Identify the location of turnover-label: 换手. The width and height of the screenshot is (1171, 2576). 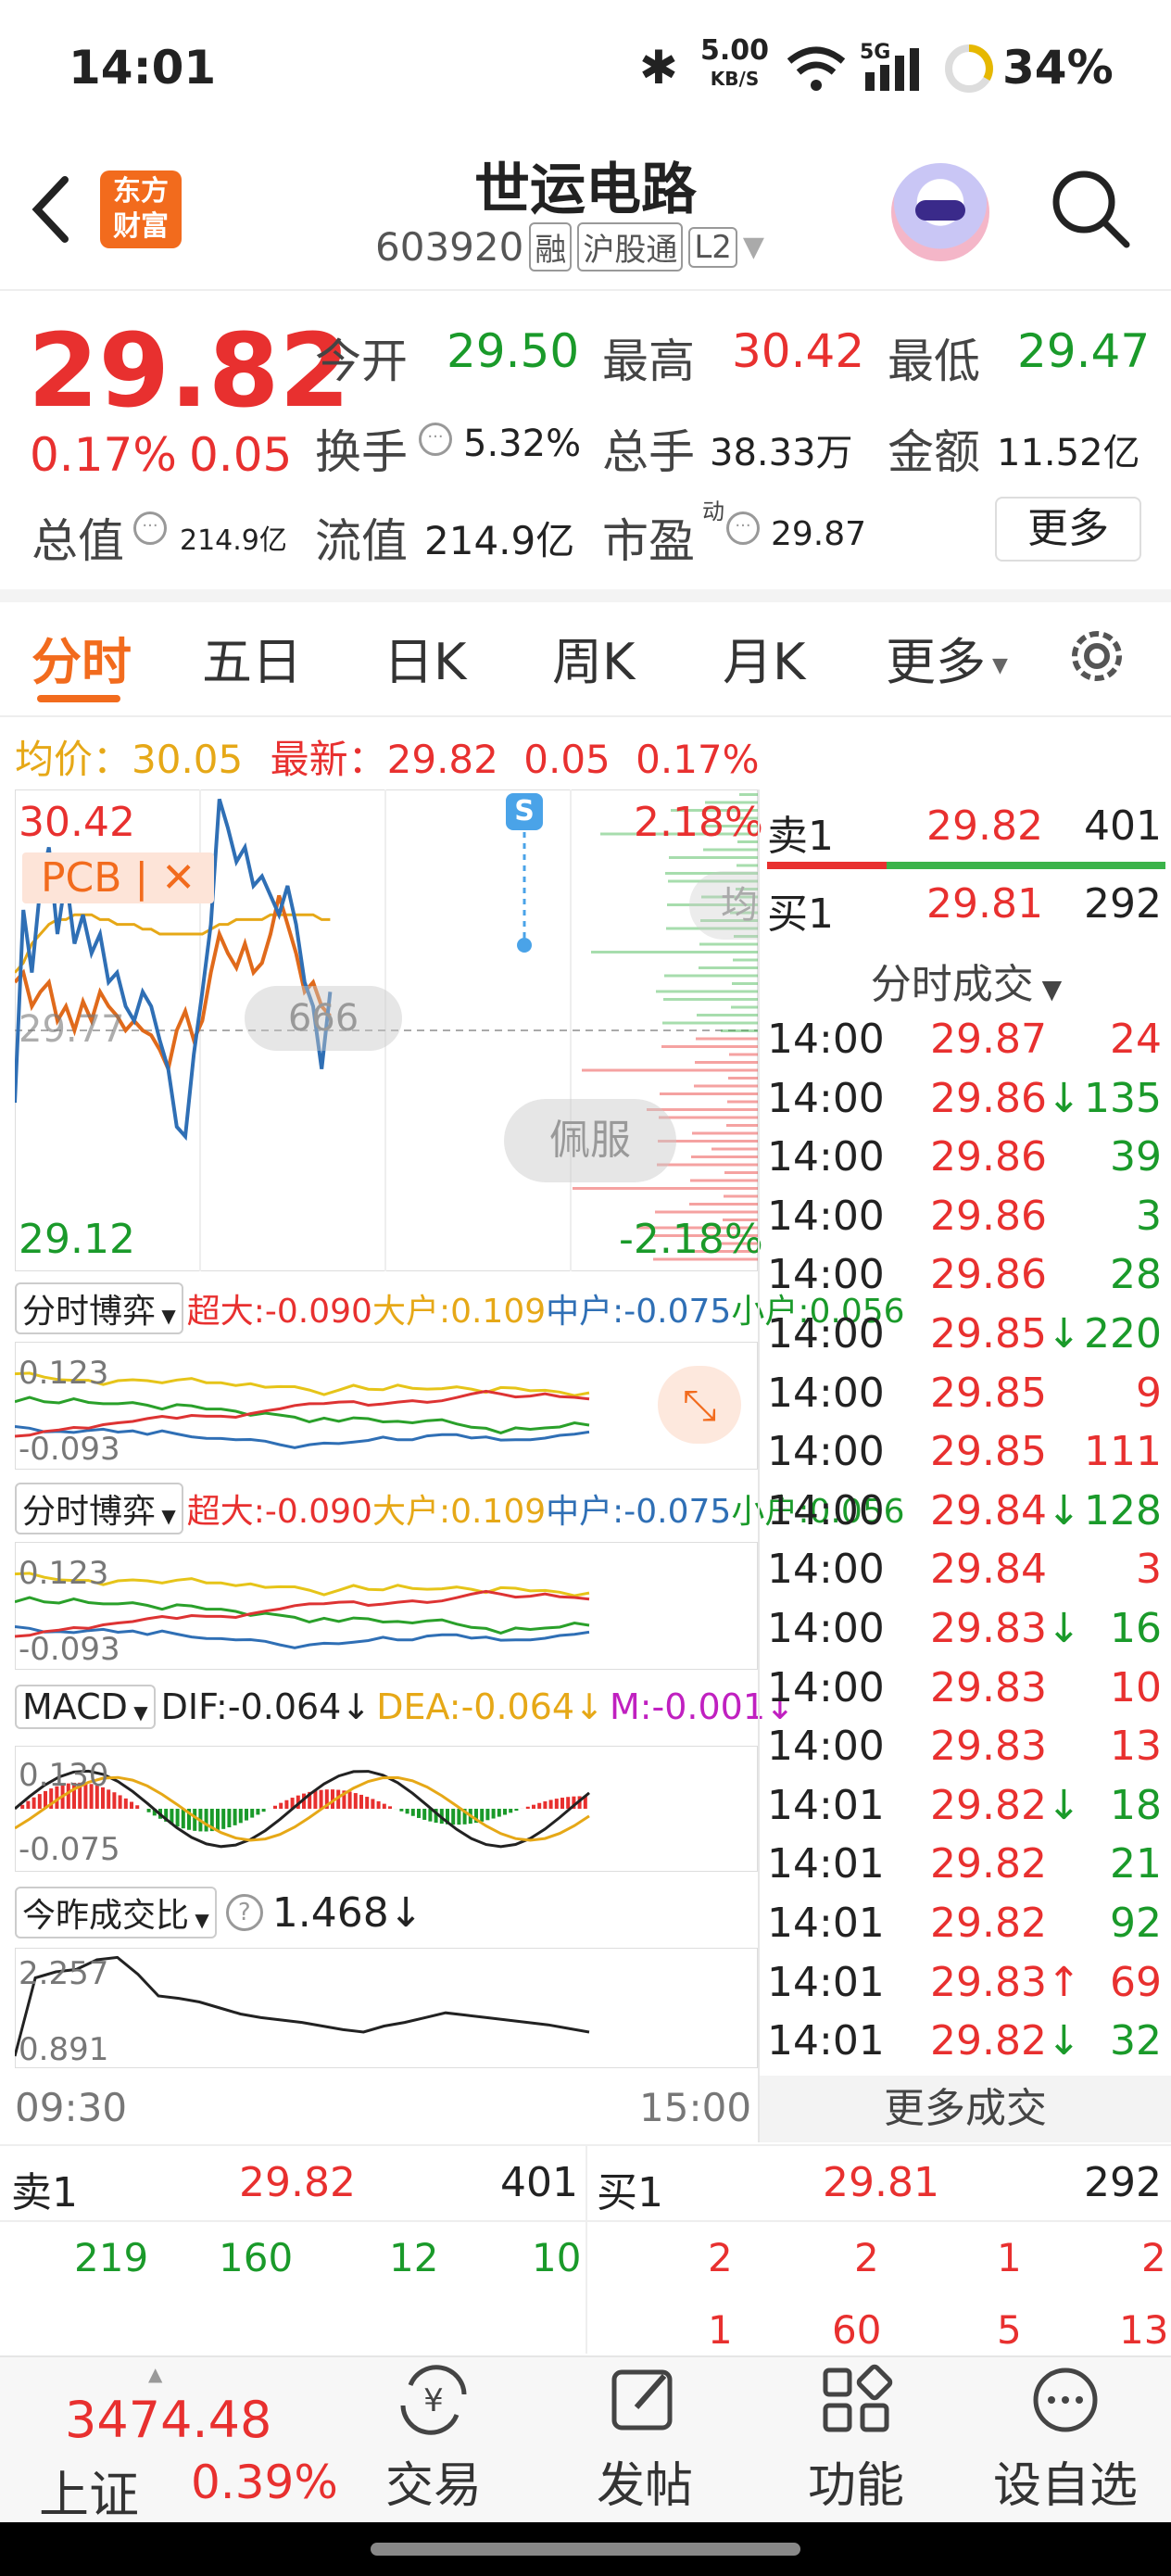
(362, 452).